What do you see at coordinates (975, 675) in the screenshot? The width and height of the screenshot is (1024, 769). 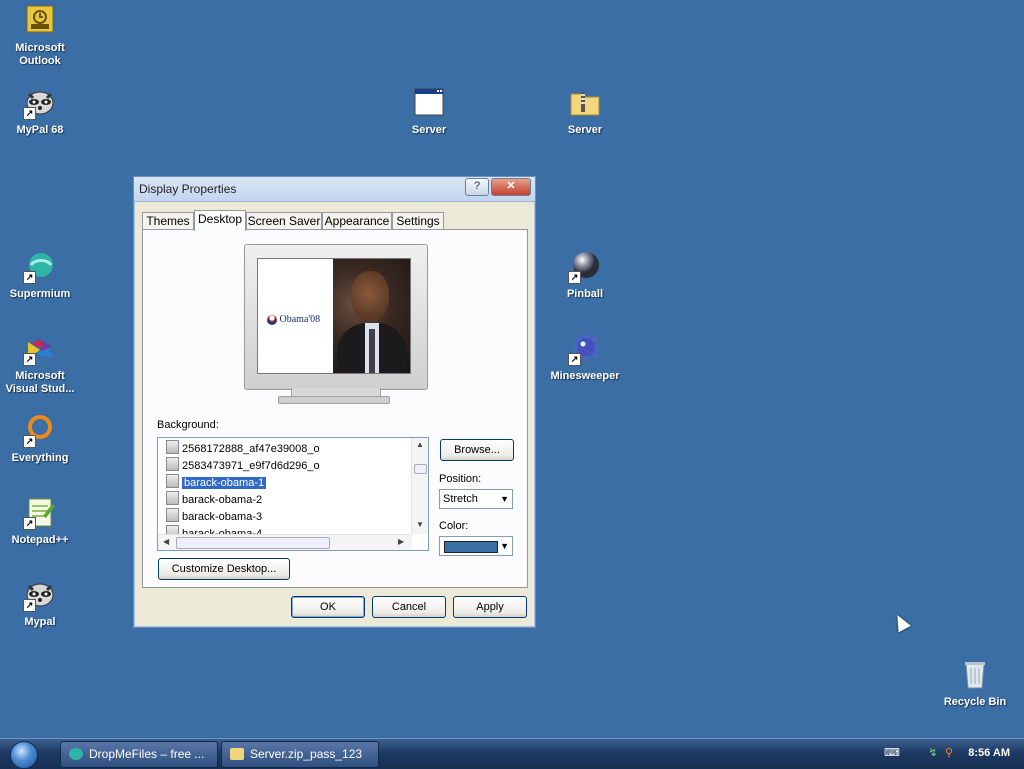 I see `recycle-bin-icon` at bounding box center [975, 675].